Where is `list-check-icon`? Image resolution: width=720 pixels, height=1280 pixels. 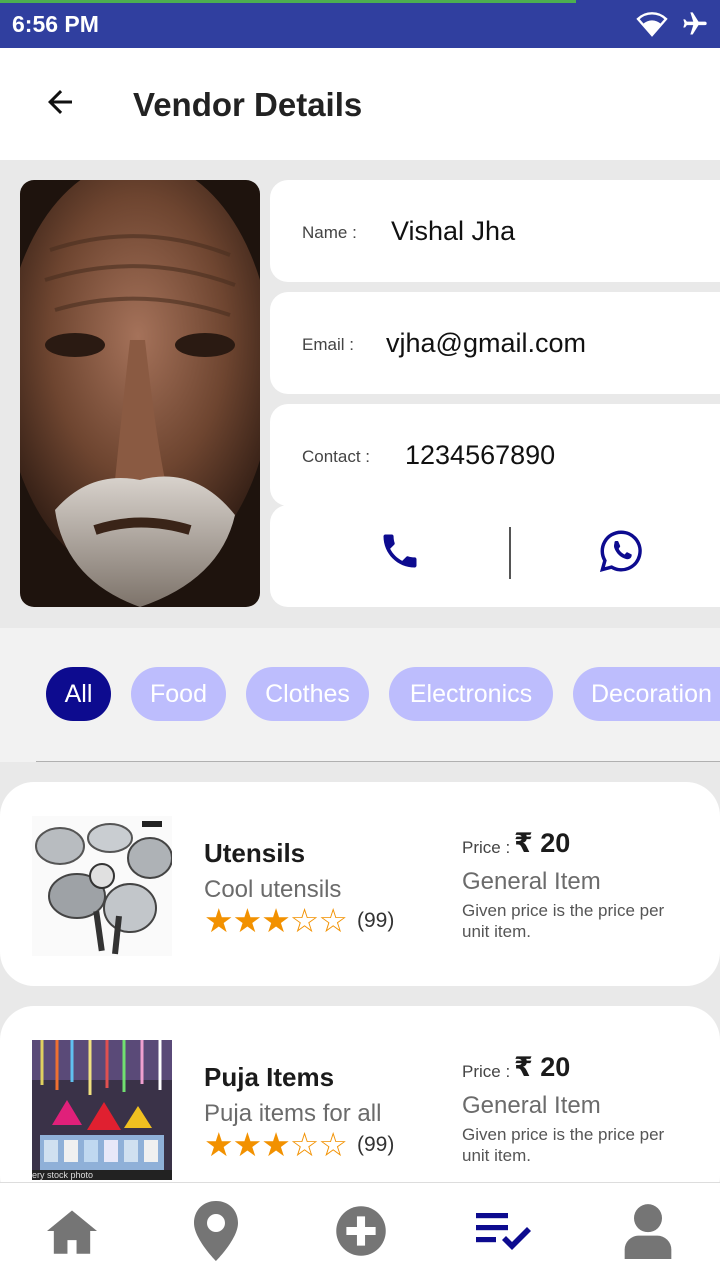 list-check-icon is located at coordinates (504, 1233).